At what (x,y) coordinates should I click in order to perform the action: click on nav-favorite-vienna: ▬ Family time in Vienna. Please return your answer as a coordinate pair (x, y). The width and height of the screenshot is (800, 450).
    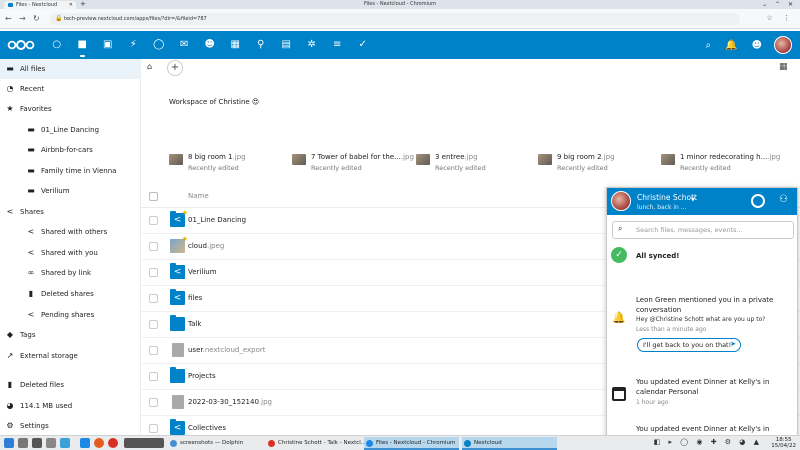
    Looking at the image, I should click on (70, 171).